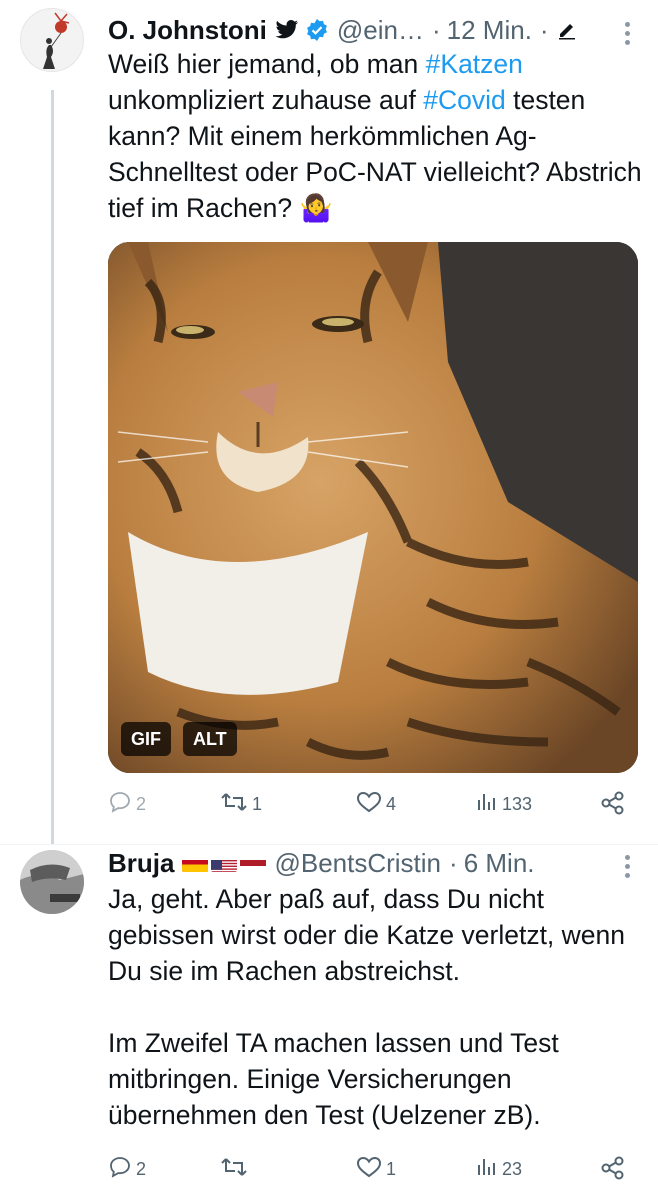 The image size is (658, 1200). I want to click on text-segment: Weiß hier jemand, ob man, so click(267, 64).